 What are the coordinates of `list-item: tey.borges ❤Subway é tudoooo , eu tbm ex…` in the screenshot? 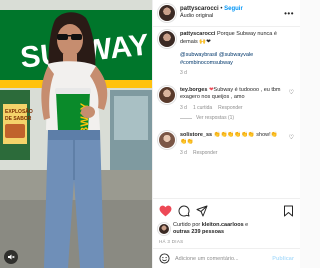 It's located at (226, 104).